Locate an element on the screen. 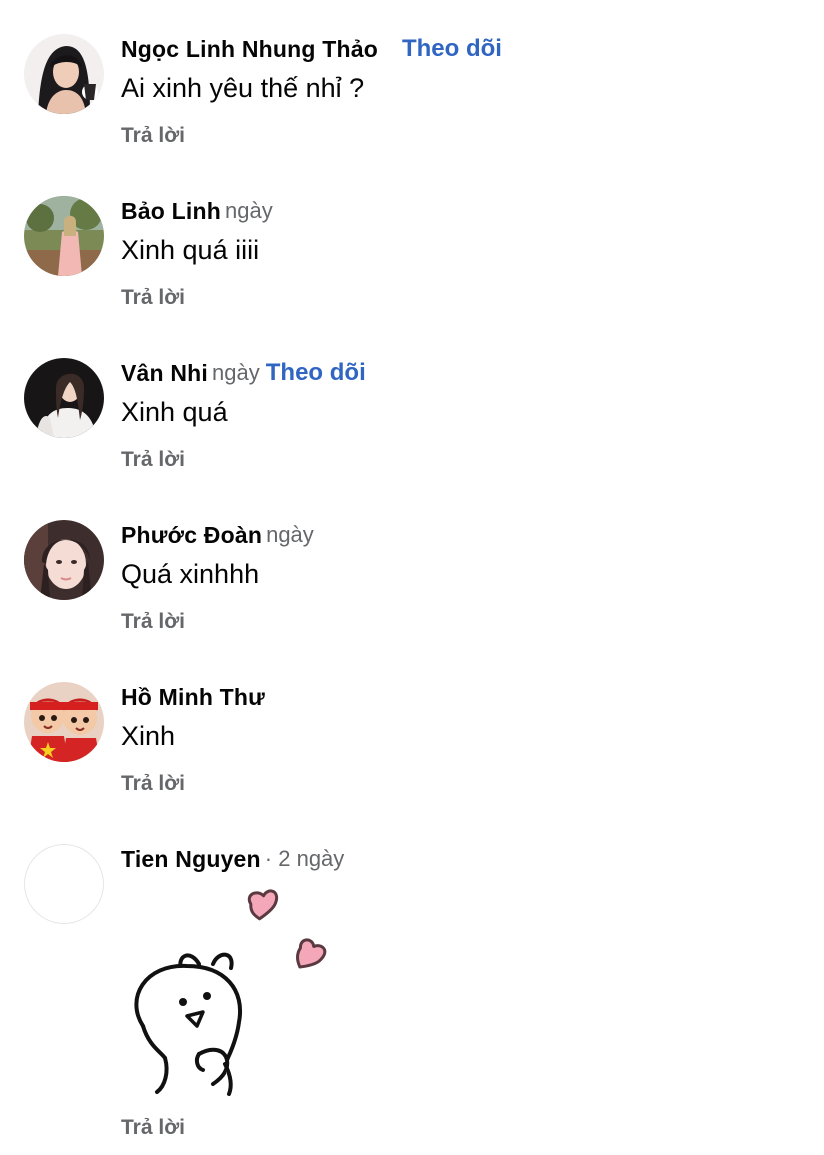  comment-header: Bảo Linh ngày is located at coordinates (197, 211).